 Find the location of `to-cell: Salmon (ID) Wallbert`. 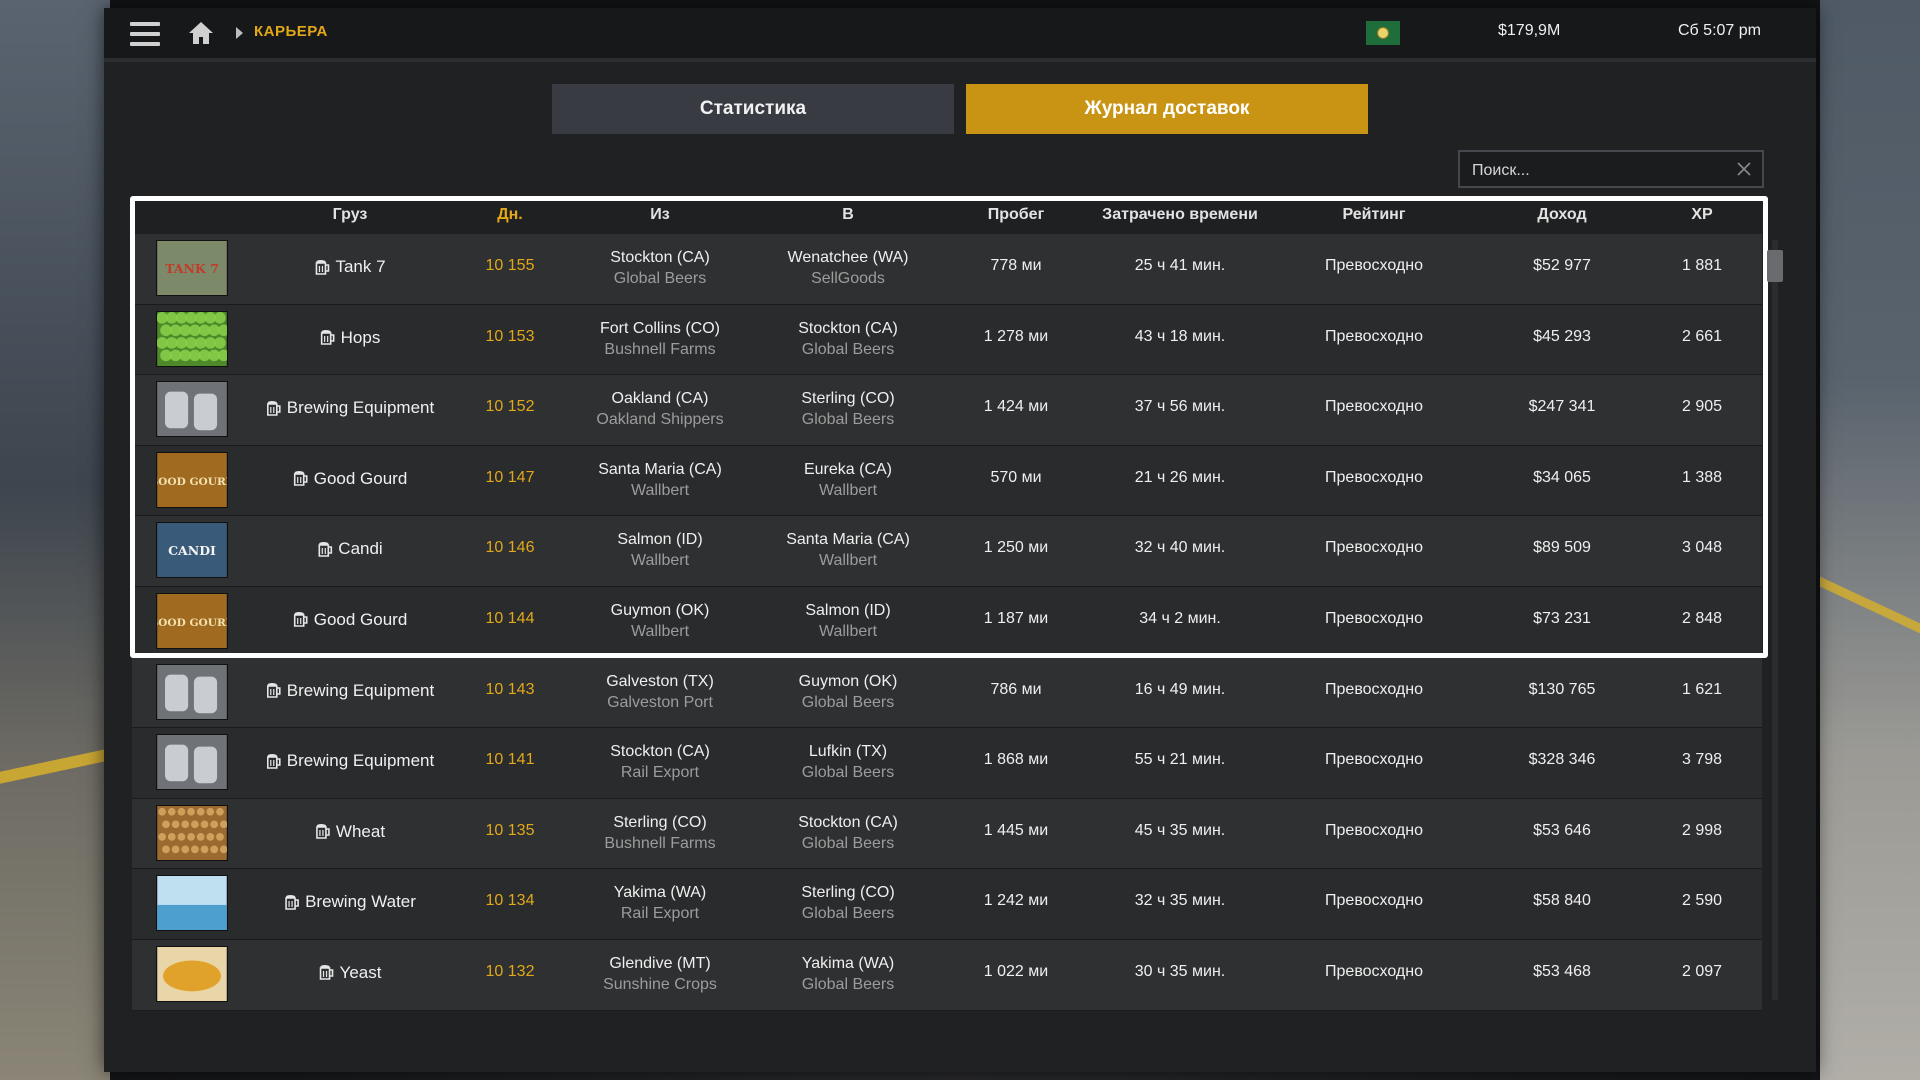

to-cell: Salmon (ID) Wallbert is located at coordinates (847, 621).